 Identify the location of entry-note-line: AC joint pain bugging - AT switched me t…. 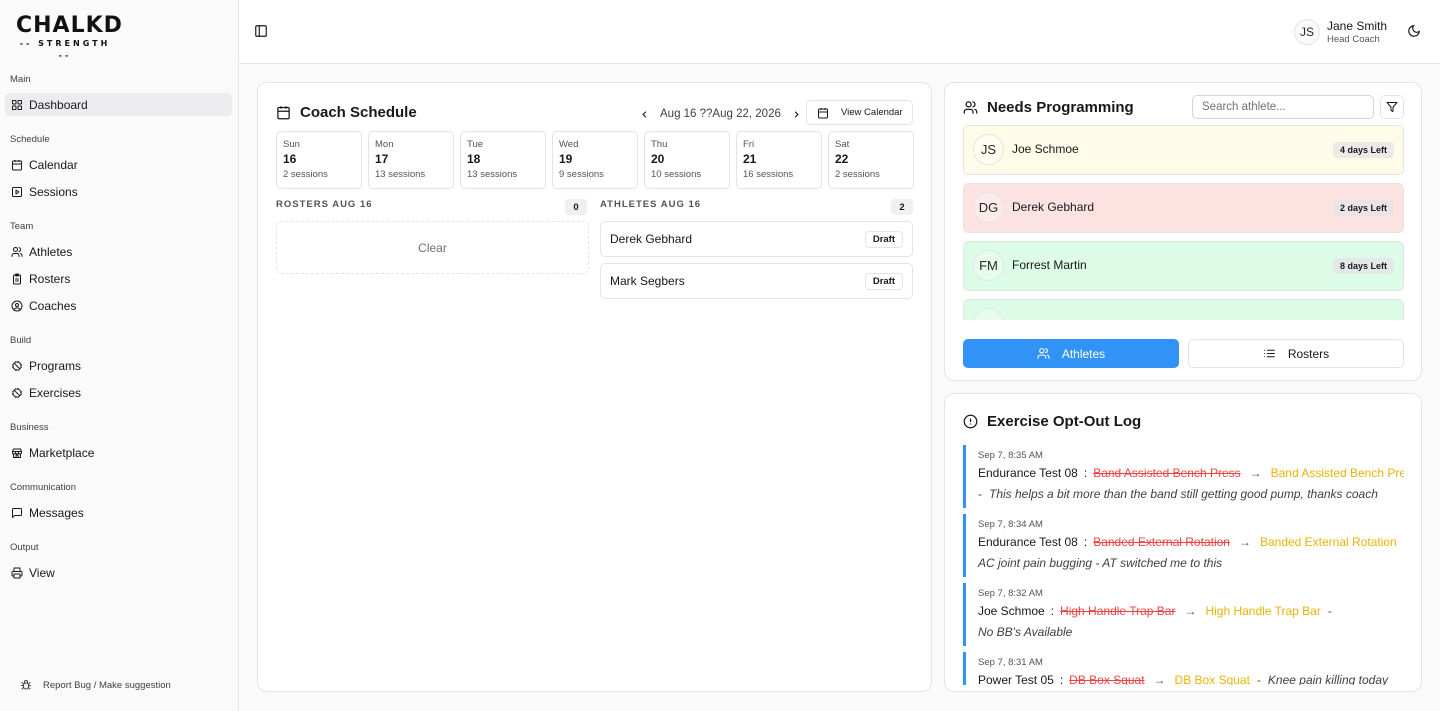
(1191, 563).